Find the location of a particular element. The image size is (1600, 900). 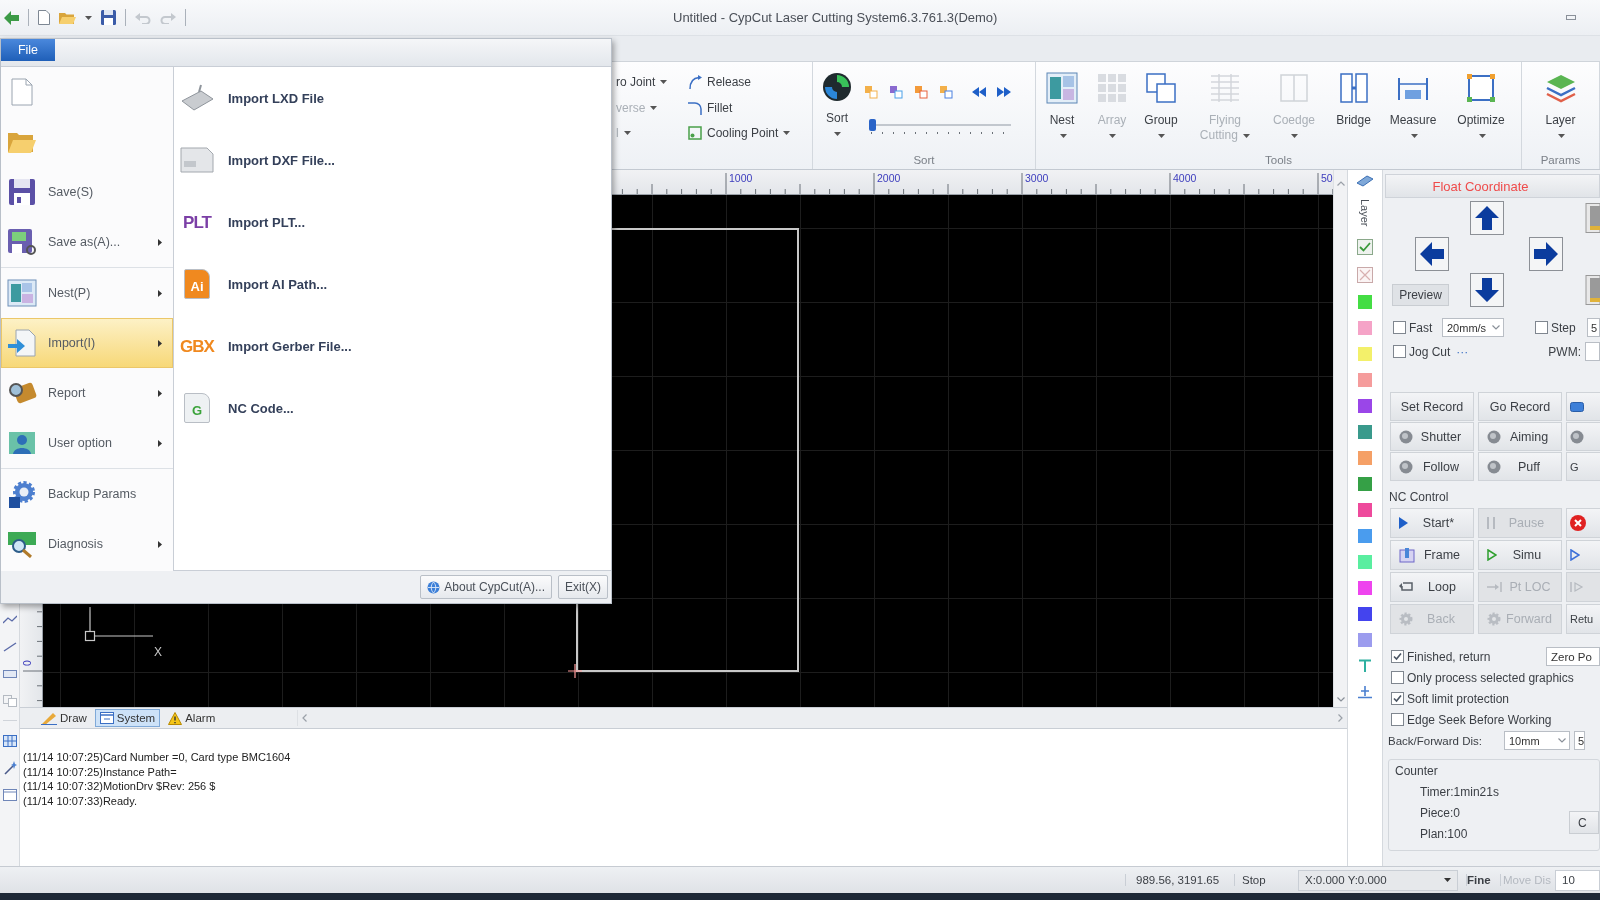

open-menu-button is located at coordinates (88, 17).